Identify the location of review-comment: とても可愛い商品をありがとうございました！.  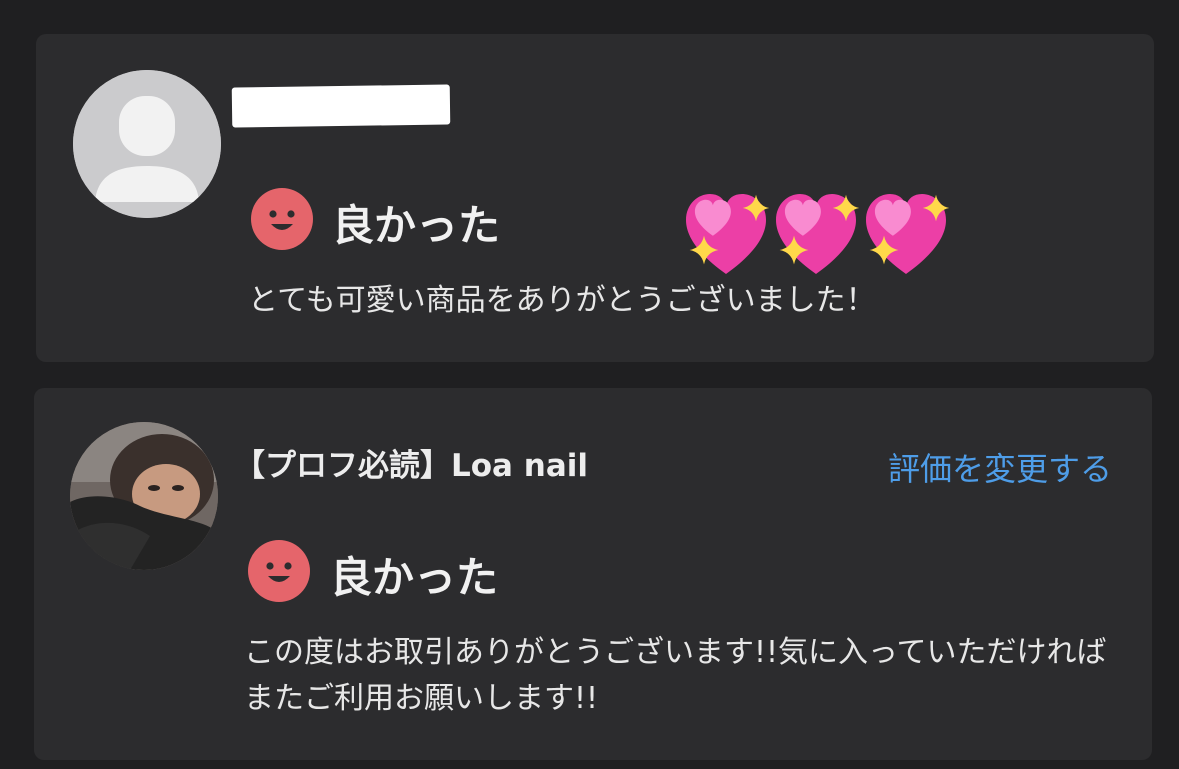
(562, 300).